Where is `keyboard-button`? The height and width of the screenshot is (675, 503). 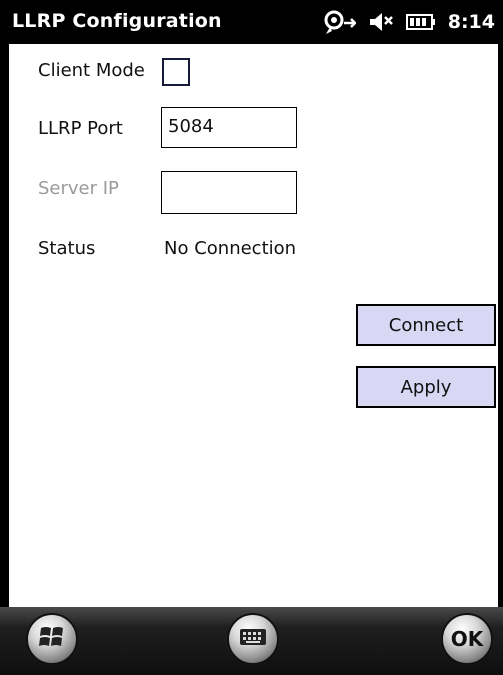
keyboard-button is located at coordinates (253, 639).